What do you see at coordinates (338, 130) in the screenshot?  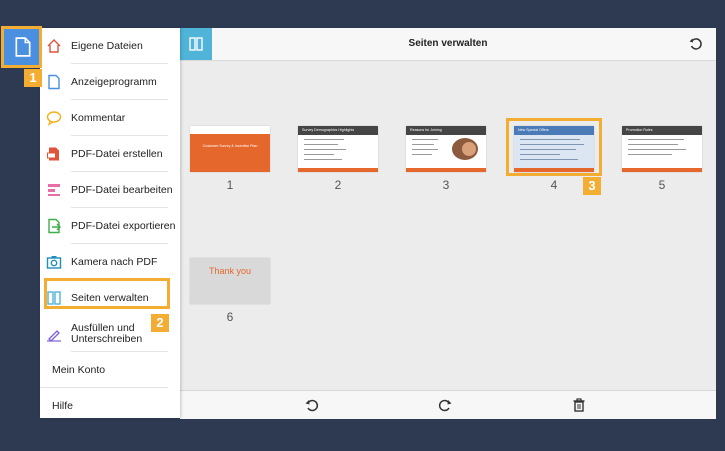 I see `slide-title: Survey Demographics Highlights` at bounding box center [338, 130].